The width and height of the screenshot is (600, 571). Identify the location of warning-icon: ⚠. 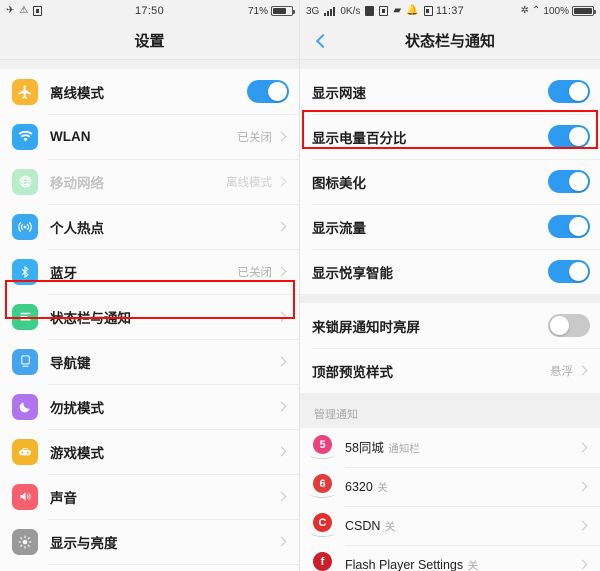
(24, 10).